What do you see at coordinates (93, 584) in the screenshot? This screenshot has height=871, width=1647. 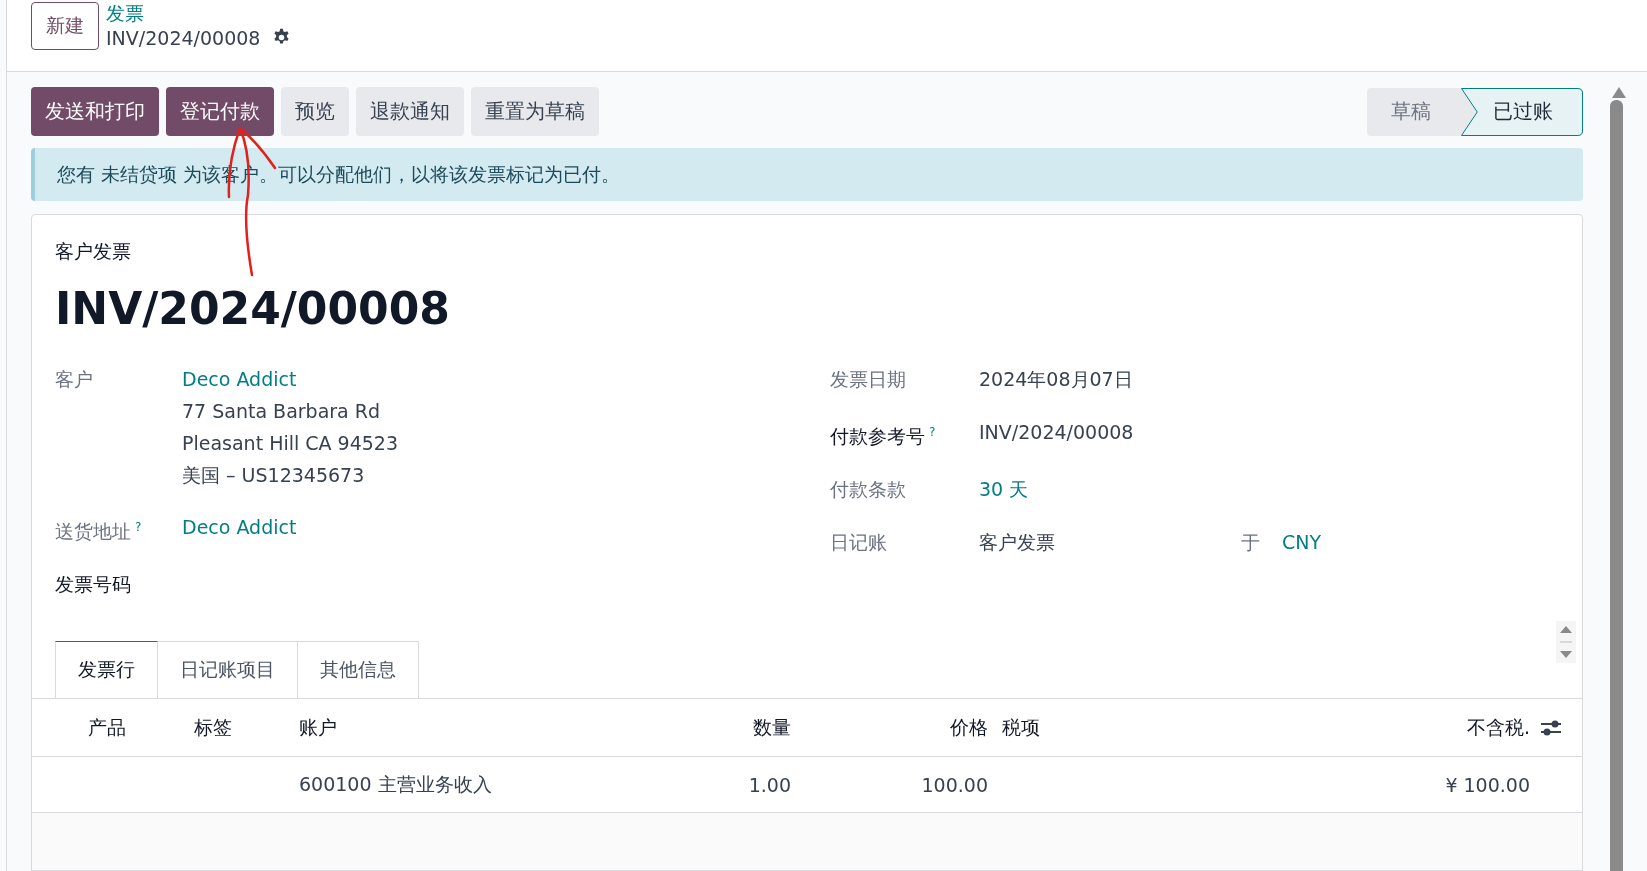 I see `field-label: 发票号码` at bounding box center [93, 584].